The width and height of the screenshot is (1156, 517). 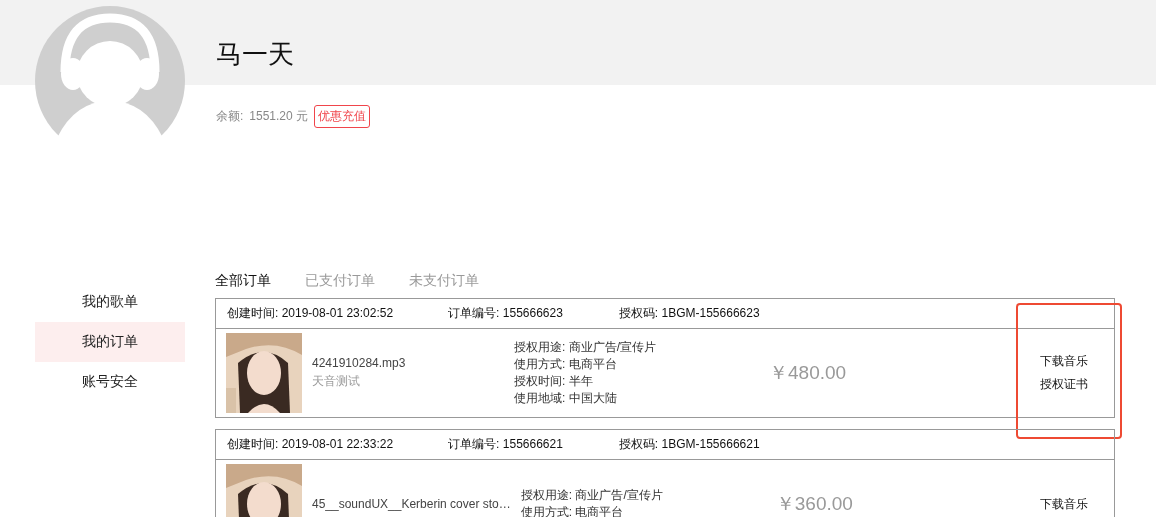 What do you see at coordinates (566, 398) in the screenshot?
I see `license-detail: 使用地域: 中国大陆` at bounding box center [566, 398].